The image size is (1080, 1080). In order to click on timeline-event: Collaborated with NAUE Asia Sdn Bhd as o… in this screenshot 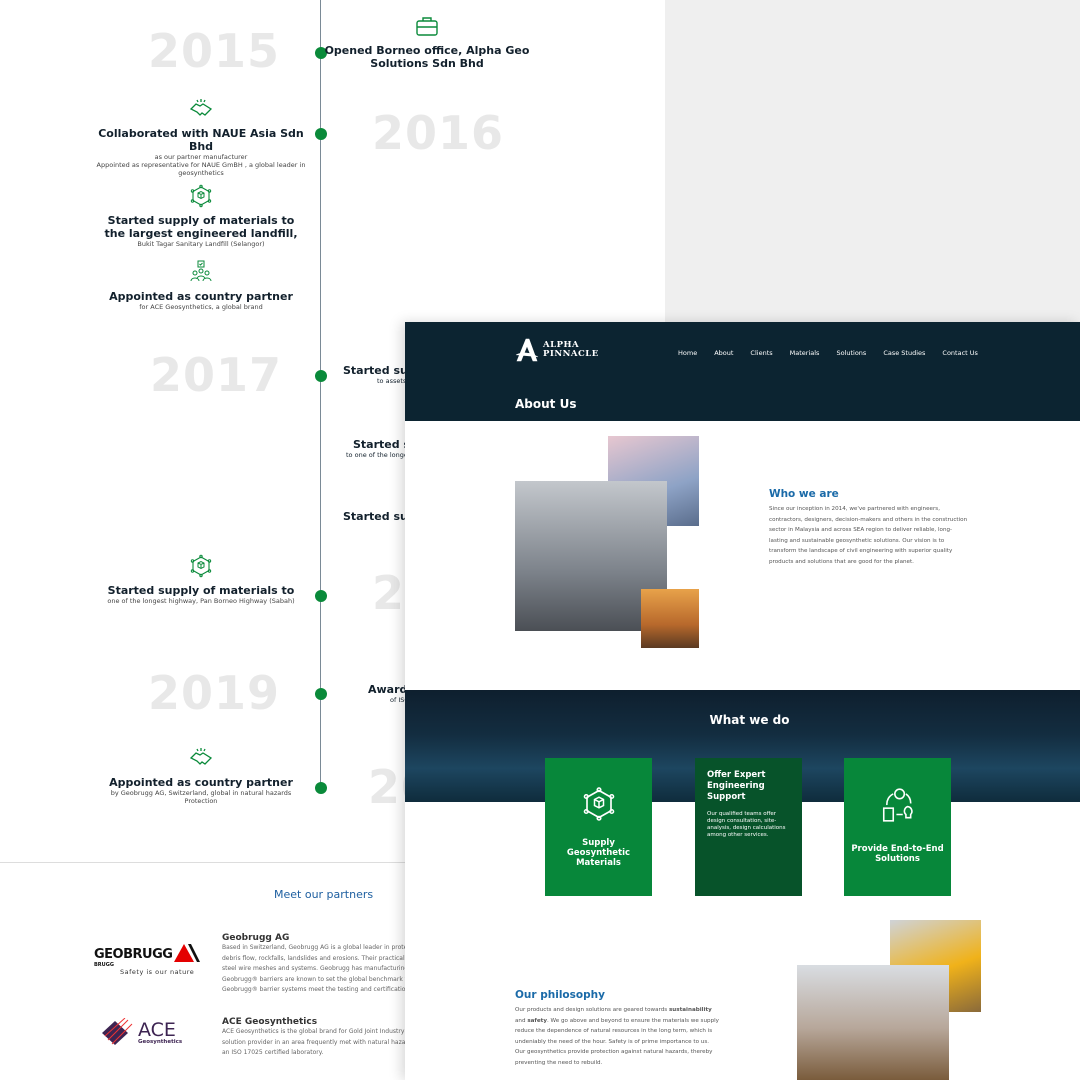, I will do `click(201, 137)`.